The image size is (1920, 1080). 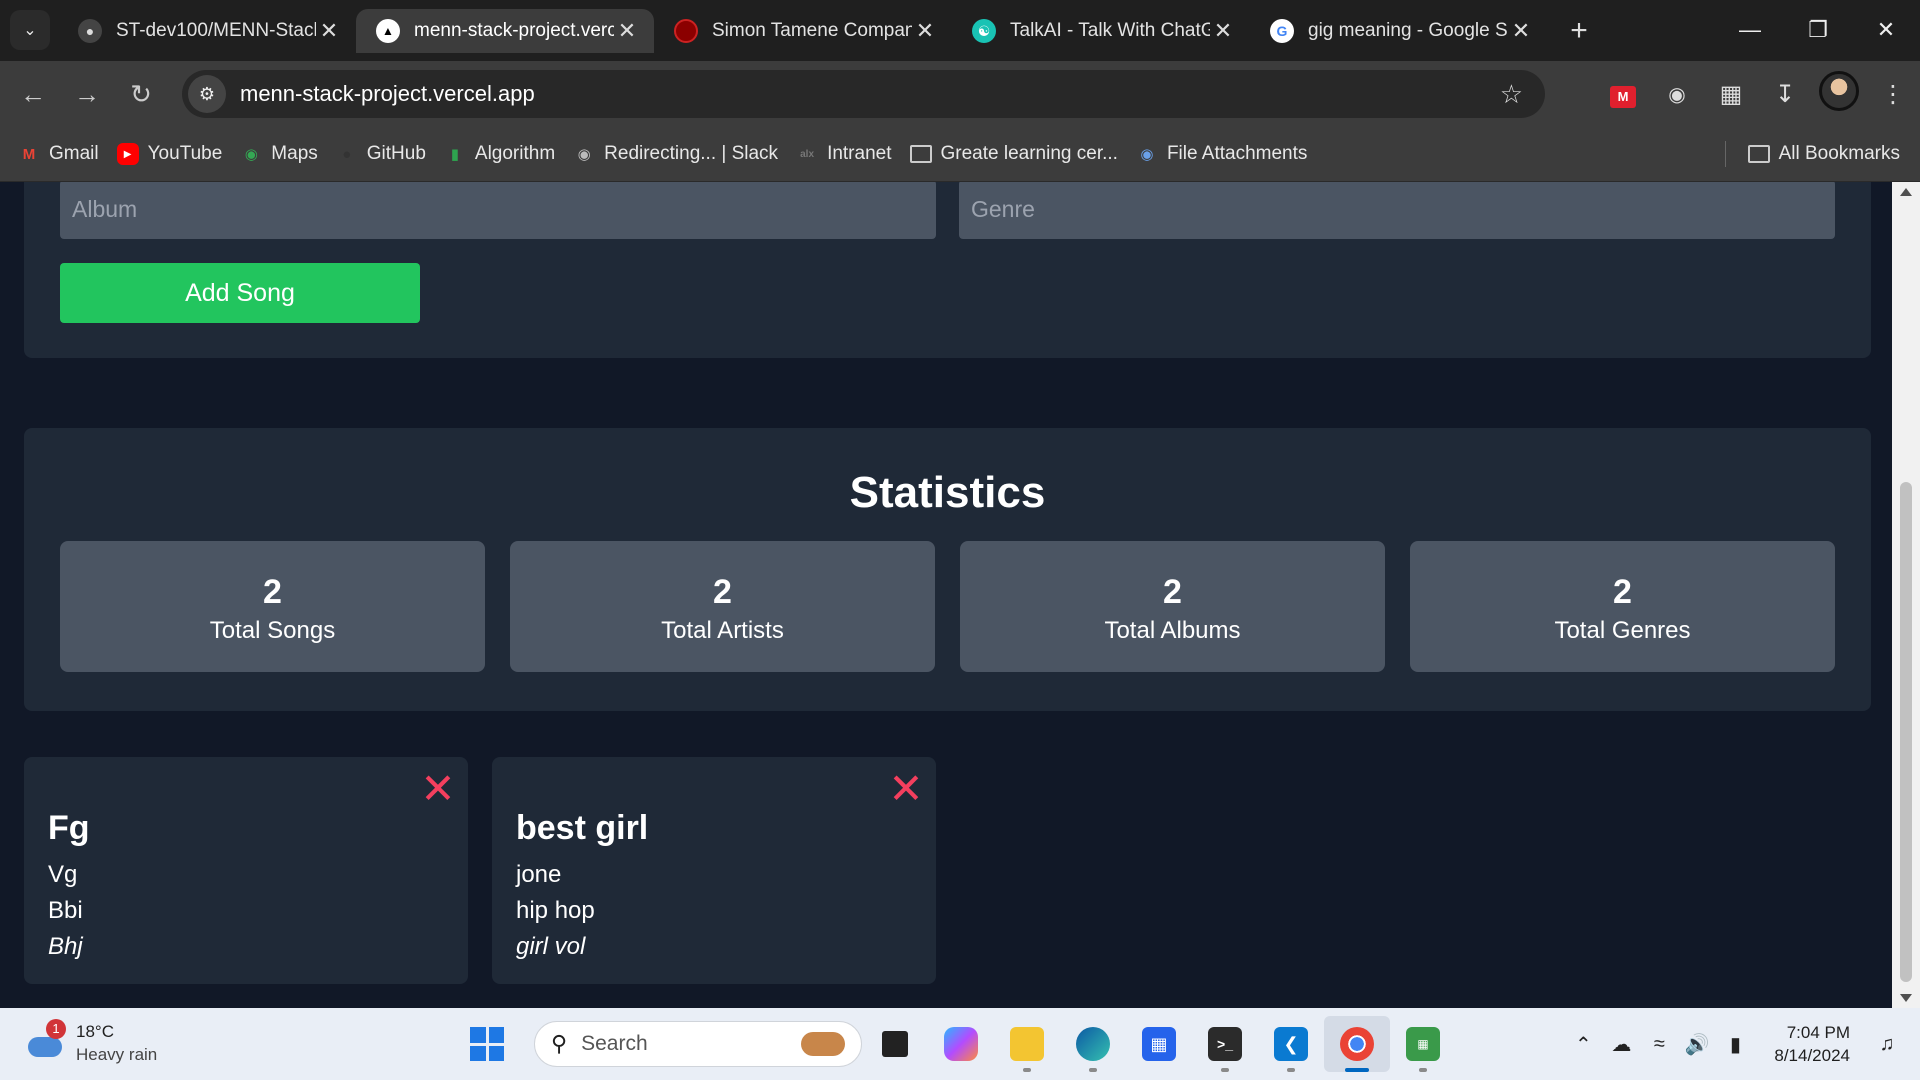 I want to click on taskbar-search: ⚲ Search, so click(x=698, y=1044).